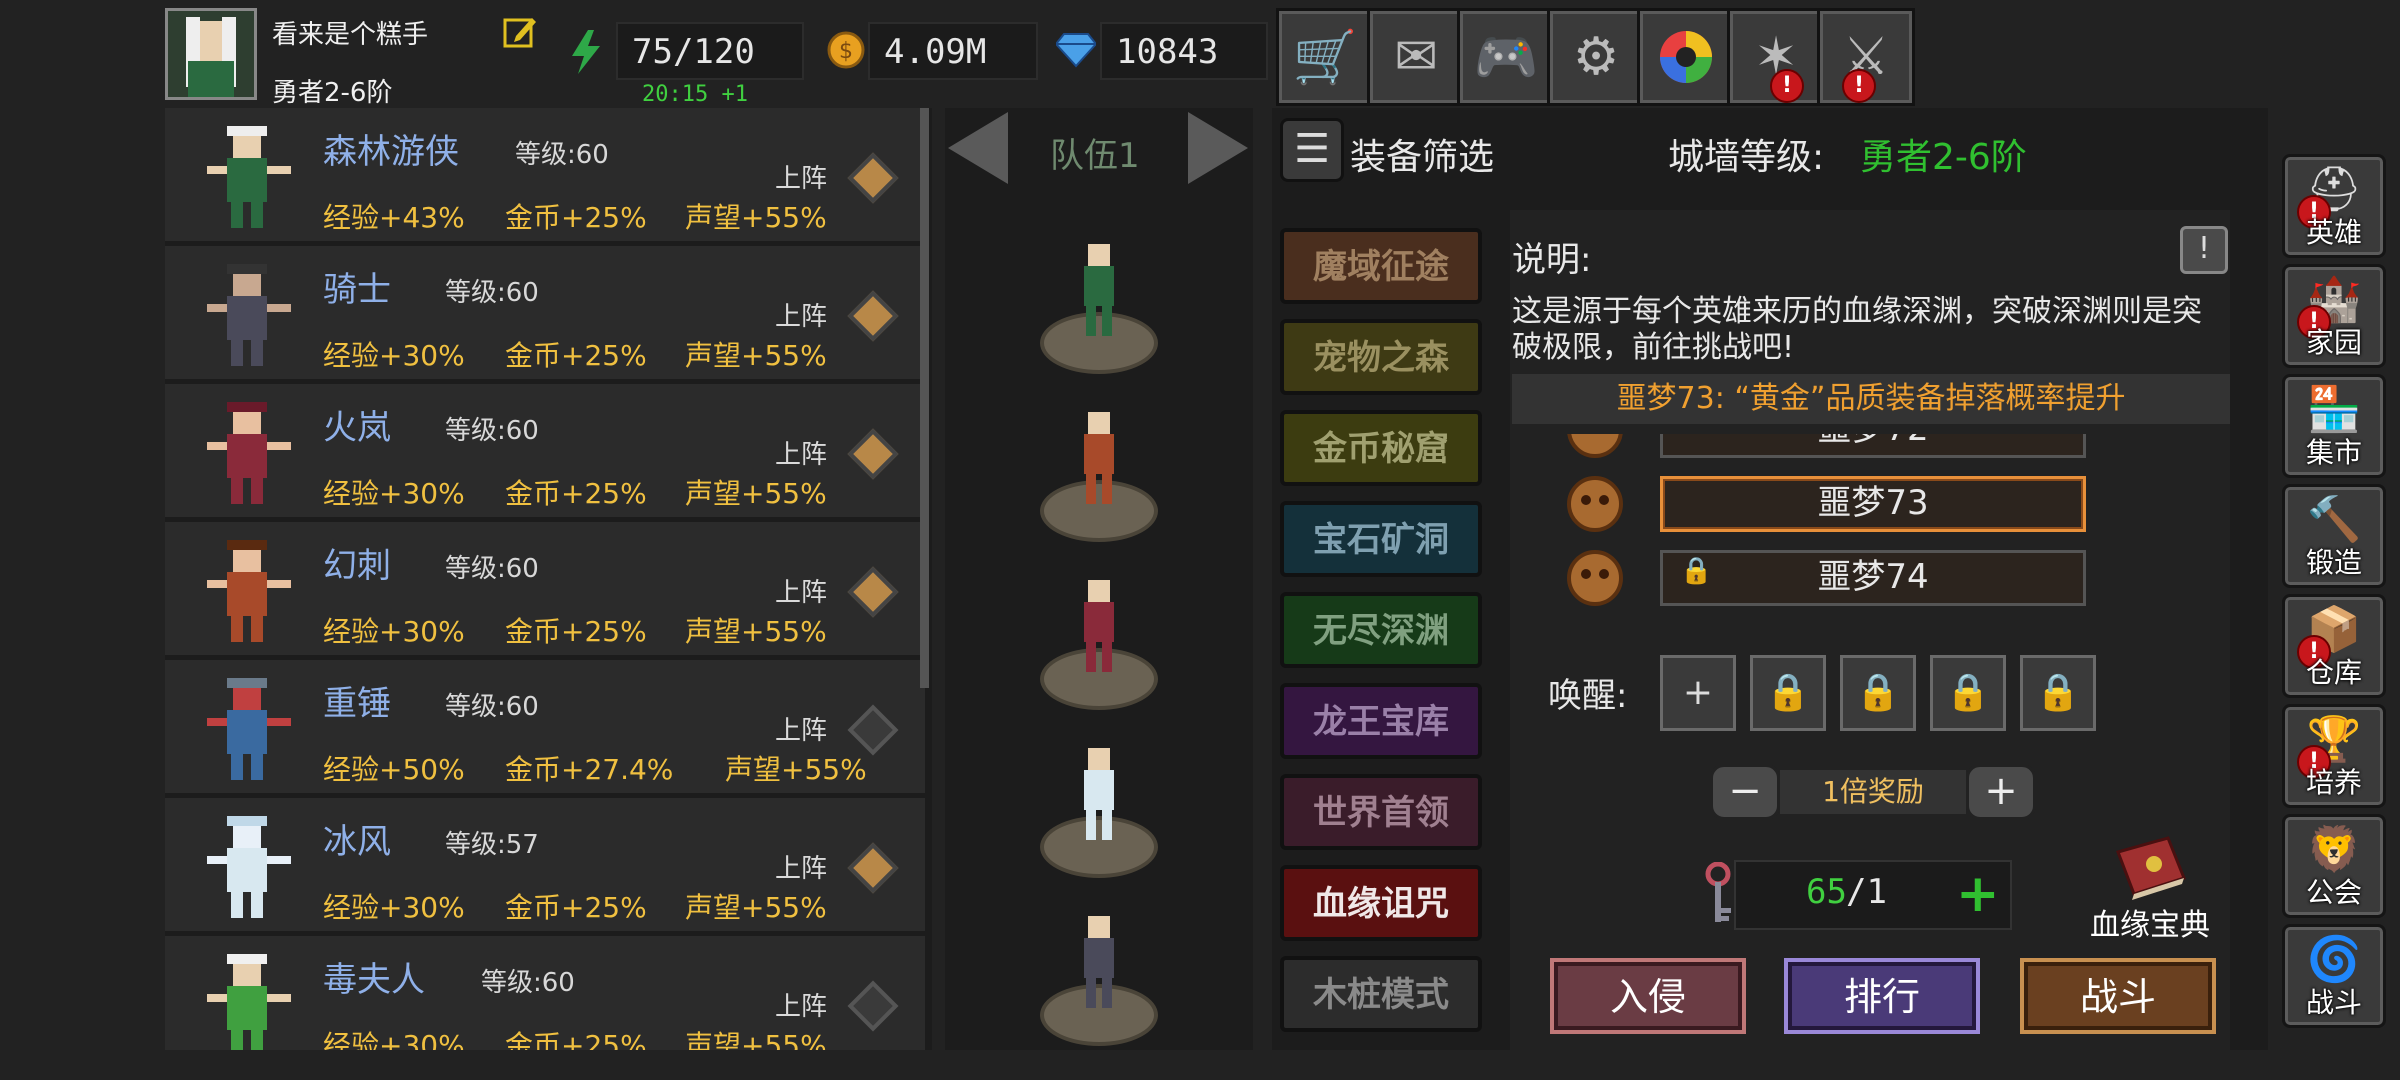 The width and height of the screenshot is (2400, 1080). What do you see at coordinates (394, 907) in the screenshot?
I see `hero-exp-bonus: 经验+30%` at bounding box center [394, 907].